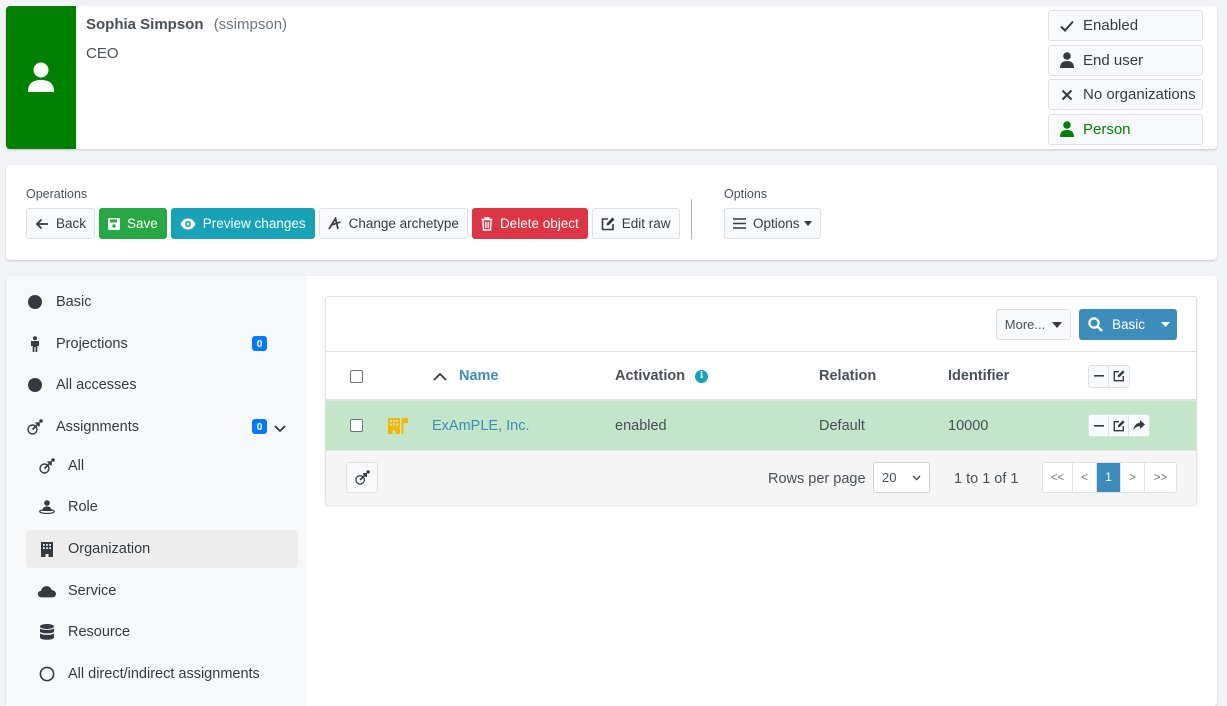  Describe the element at coordinates (145, 24) in the screenshot. I see `display-name: Sophia Simpson` at that location.